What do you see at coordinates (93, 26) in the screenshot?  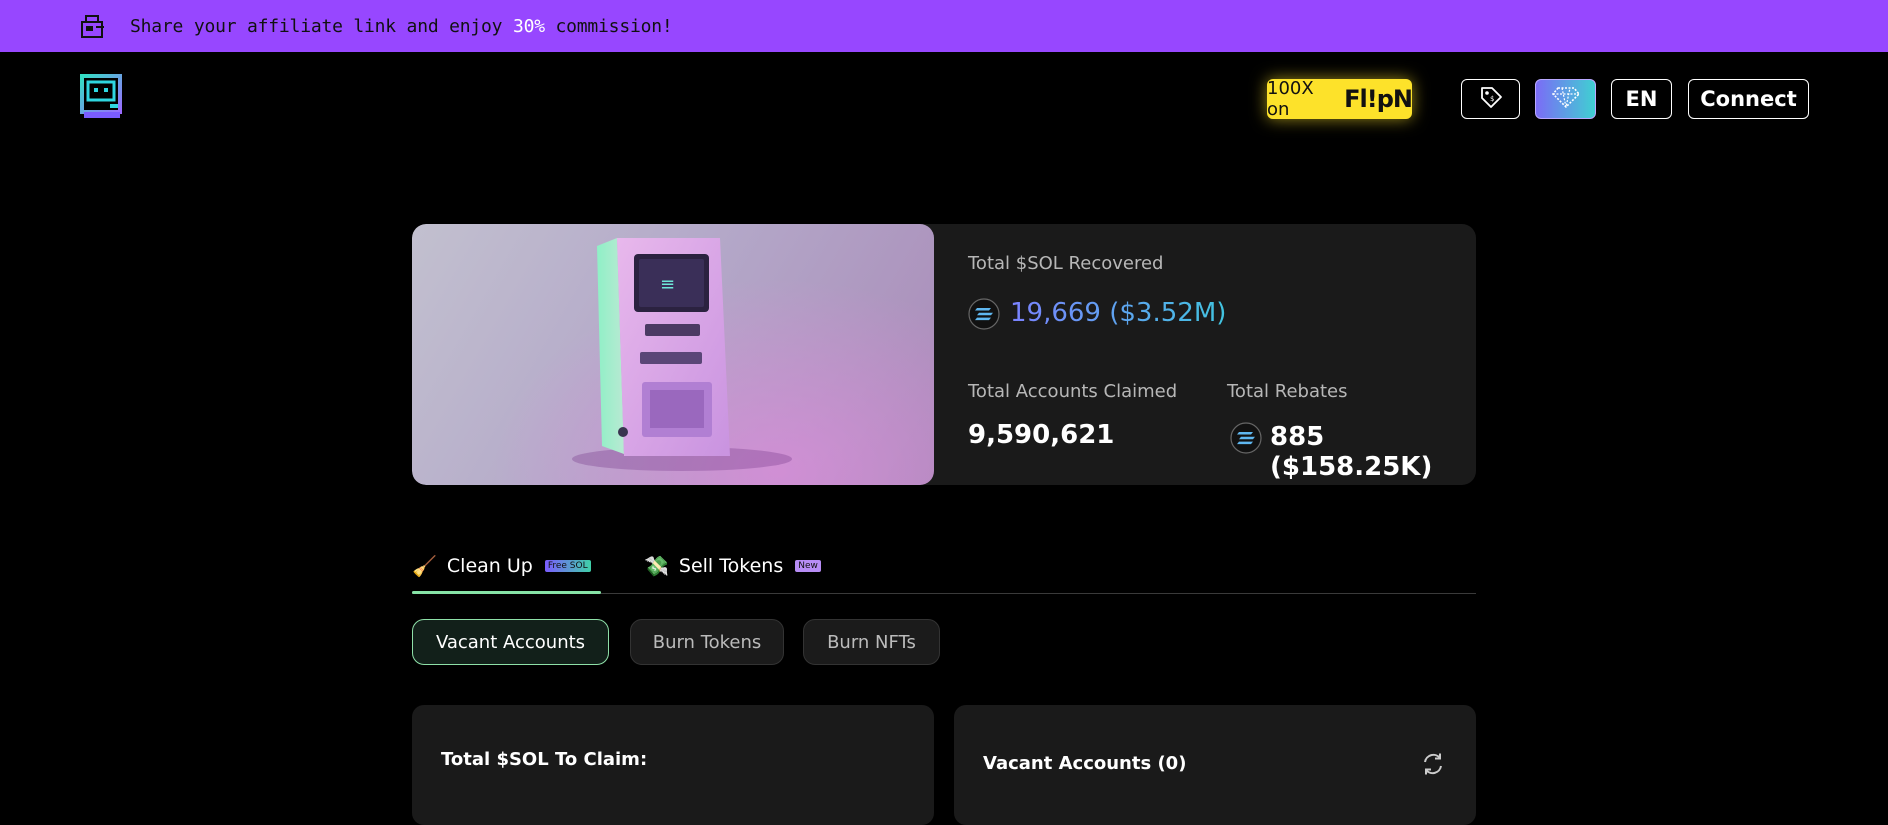 I see `share-box-icon` at bounding box center [93, 26].